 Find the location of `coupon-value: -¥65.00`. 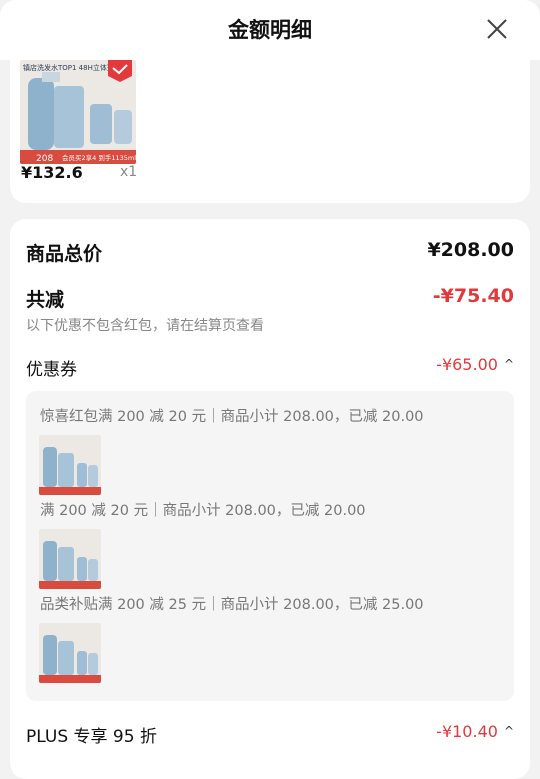

coupon-value: -¥65.00 is located at coordinates (467, 364).